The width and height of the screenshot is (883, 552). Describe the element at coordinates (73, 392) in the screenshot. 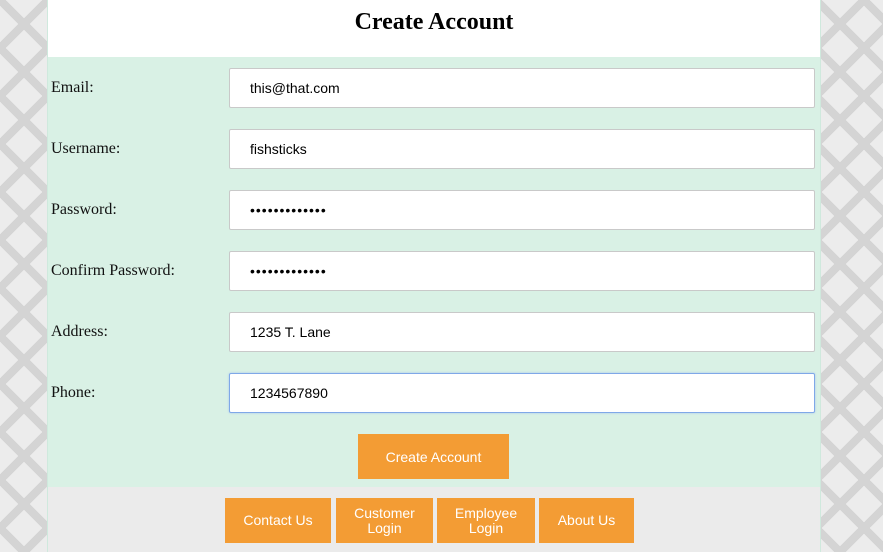

I see `phone-label: Phone:` at that location.